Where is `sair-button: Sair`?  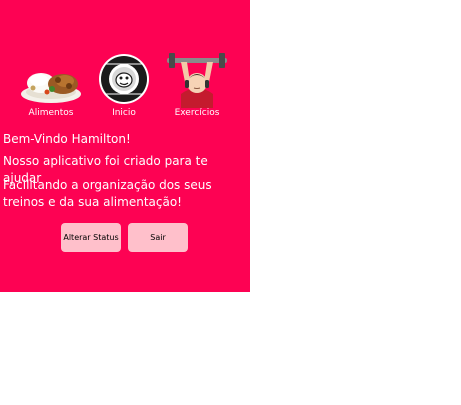 sair-button: Sair is located at coordinates (158, 237).